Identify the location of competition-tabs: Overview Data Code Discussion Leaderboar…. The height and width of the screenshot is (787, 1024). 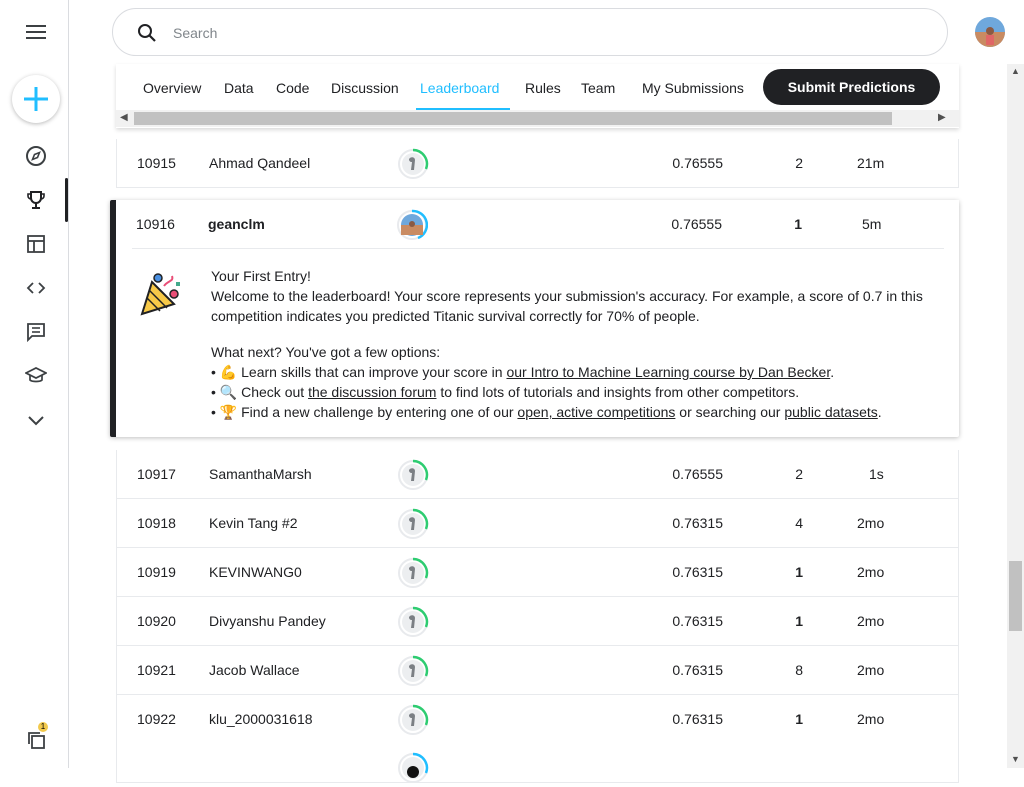
(537, 96).